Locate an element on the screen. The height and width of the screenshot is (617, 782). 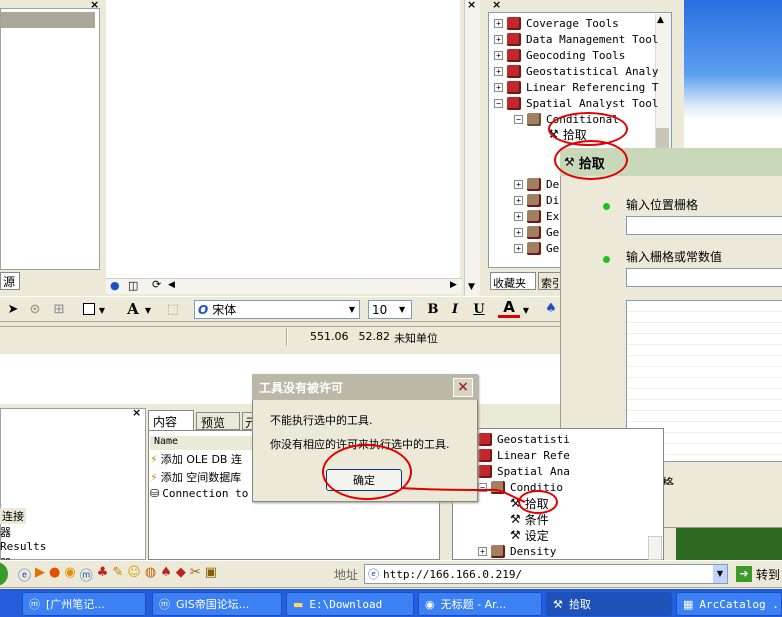
toolbox-item: + Geocoding Tools is located at coordinates (559, 55).